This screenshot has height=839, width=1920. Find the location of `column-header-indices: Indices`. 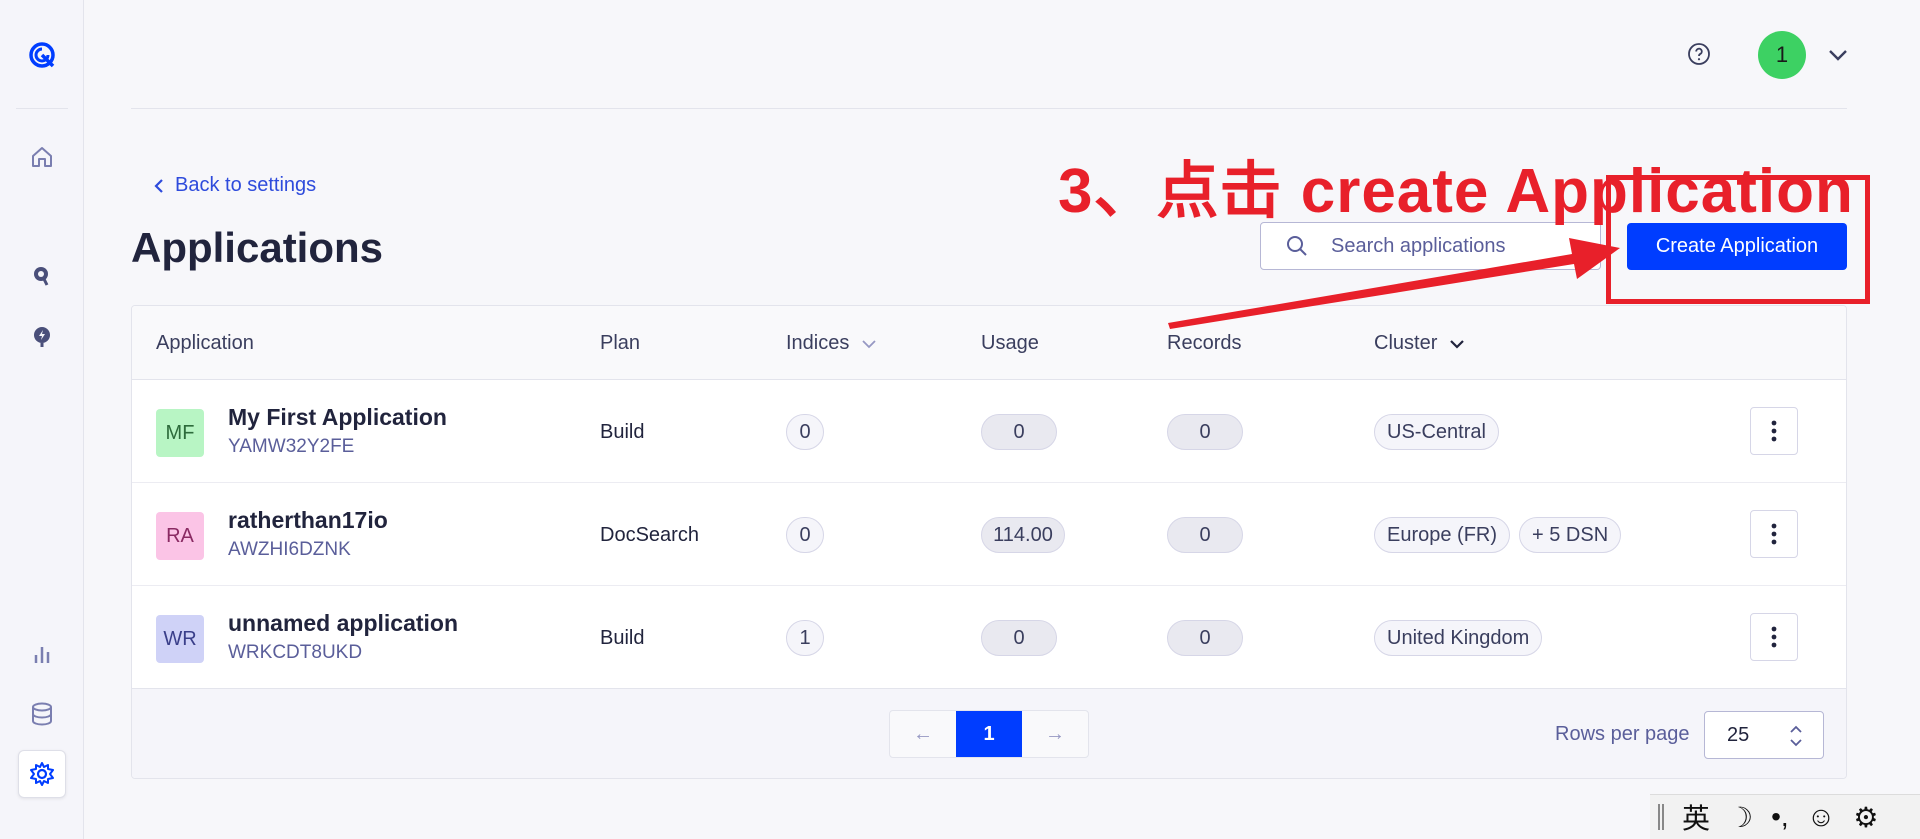

column-header-indices: Indices is located at coordinates (831, 343).